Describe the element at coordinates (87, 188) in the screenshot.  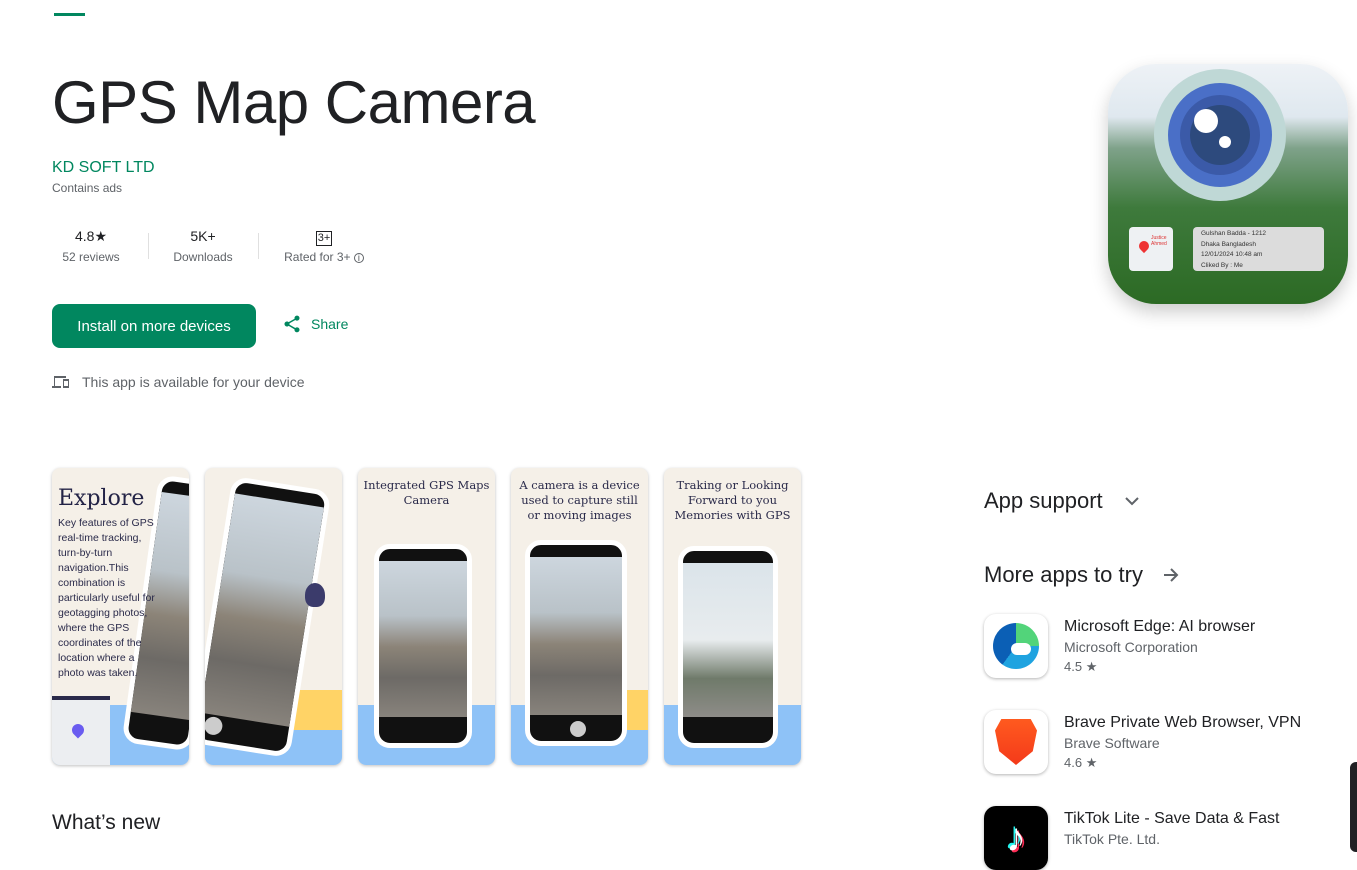
I see `contains-ads: Contains ads` at that location.